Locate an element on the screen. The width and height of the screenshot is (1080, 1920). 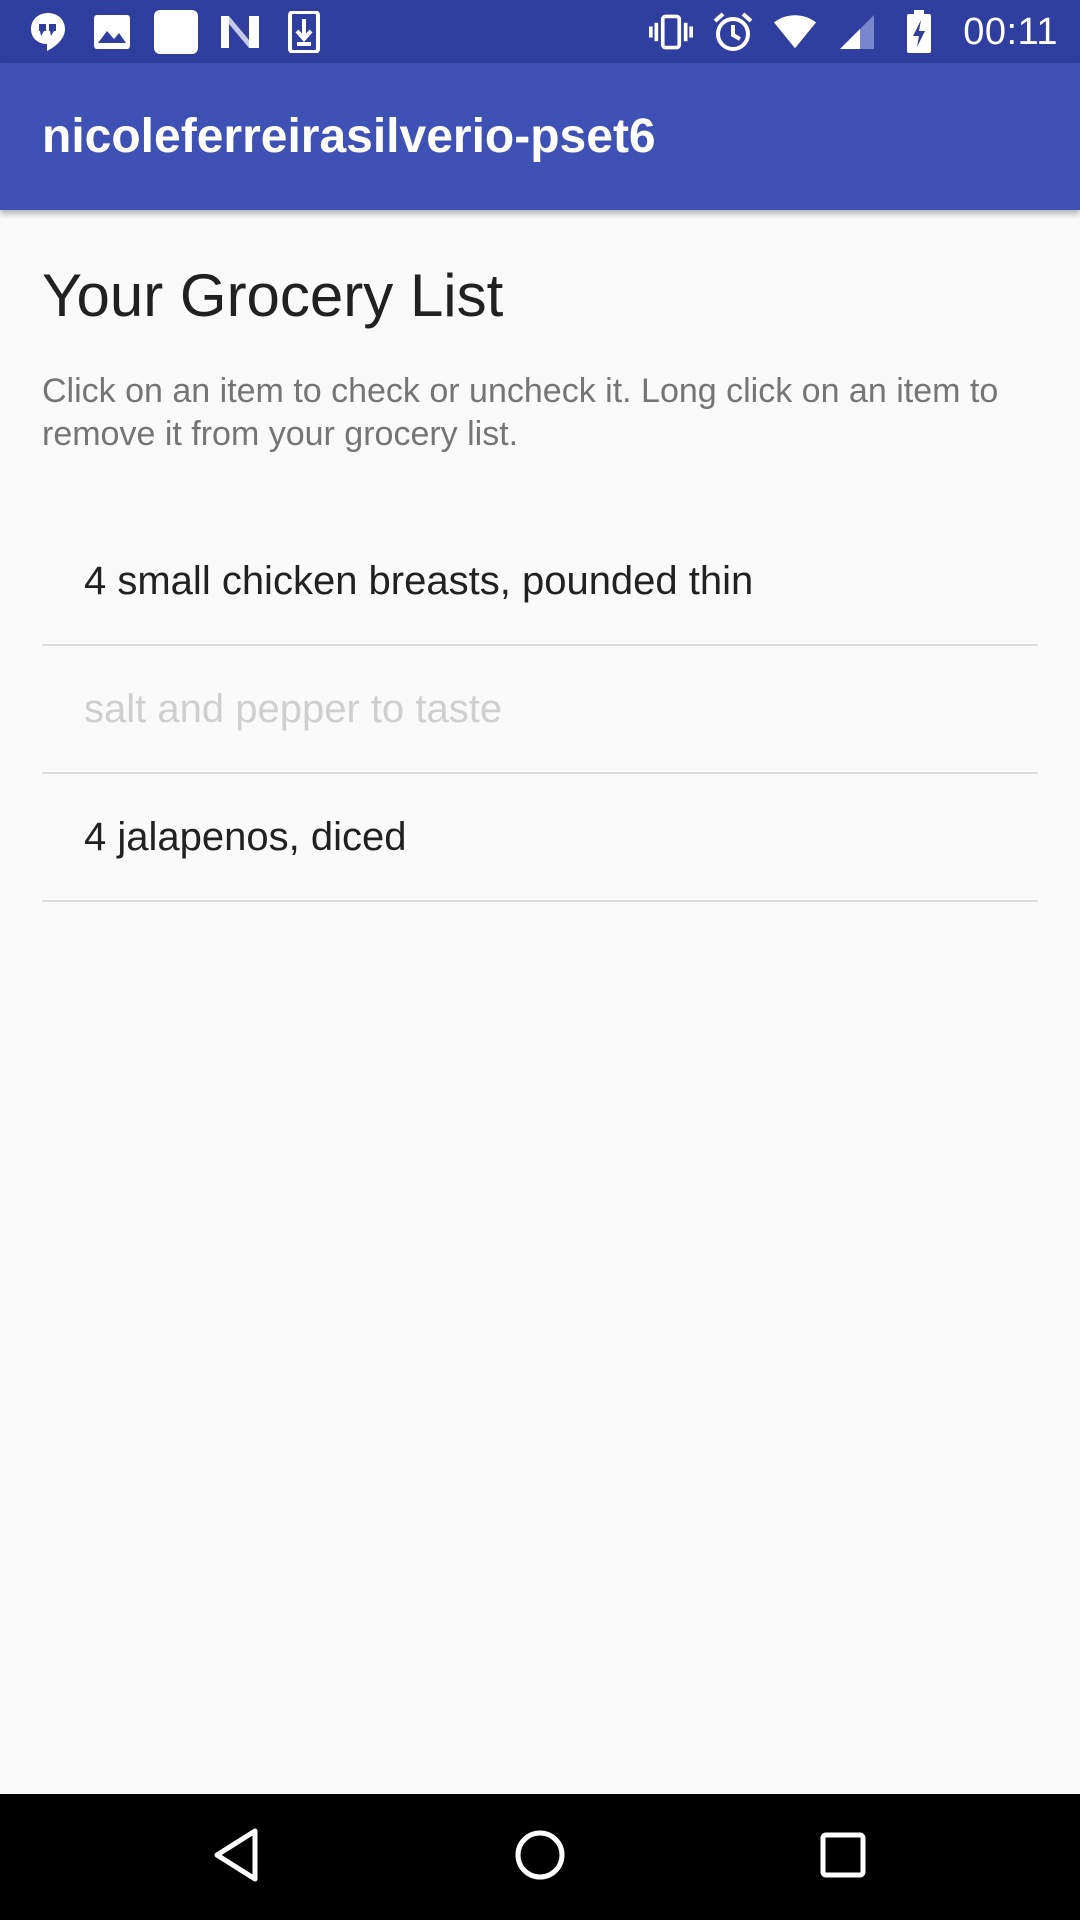
list-item: salt and pepper to taste is located at coordinates (540, 710).